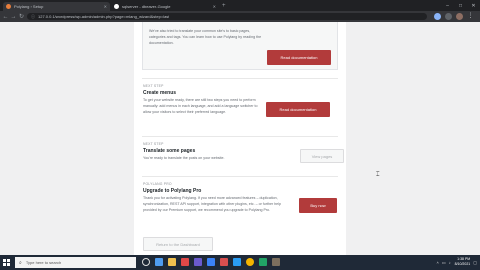  What do you see at coordinates (21, 16) in the screenshot?
I see `reload-icon: ↻` at bounding box center [21, 16].